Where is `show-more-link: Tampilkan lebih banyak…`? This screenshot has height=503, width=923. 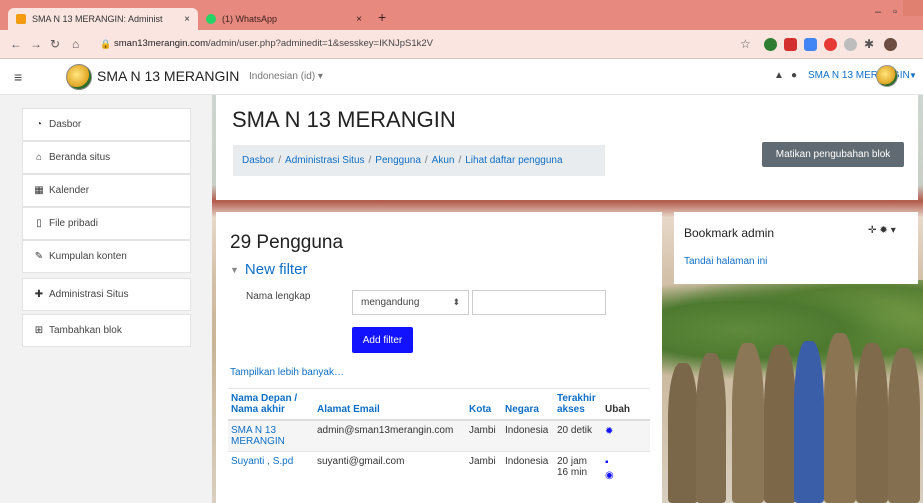
show-more-link: Tampilkan lebih banyak… is located at coordinates (287, 372).